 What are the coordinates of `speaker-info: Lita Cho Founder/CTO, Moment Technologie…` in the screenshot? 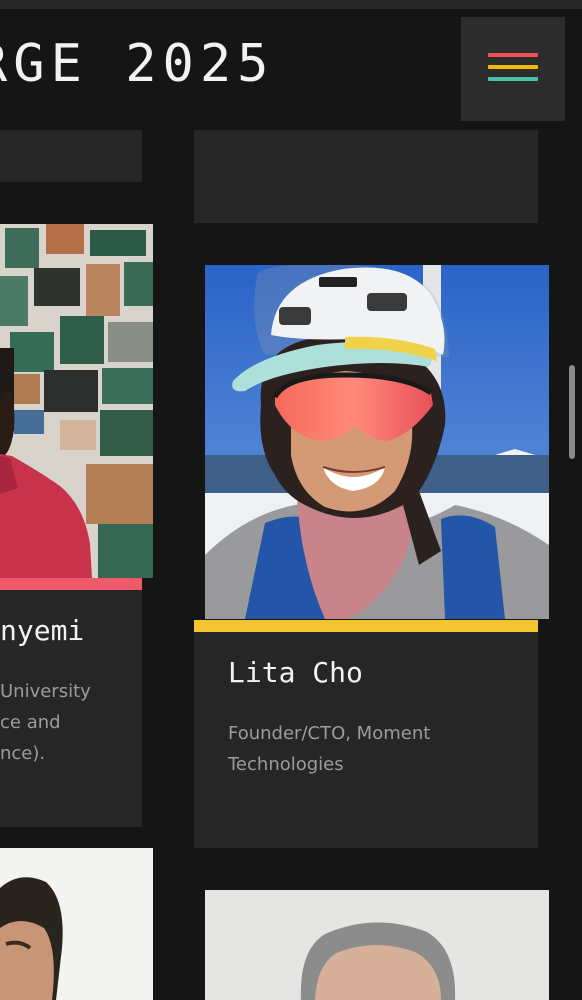 It's located at (366, 740).